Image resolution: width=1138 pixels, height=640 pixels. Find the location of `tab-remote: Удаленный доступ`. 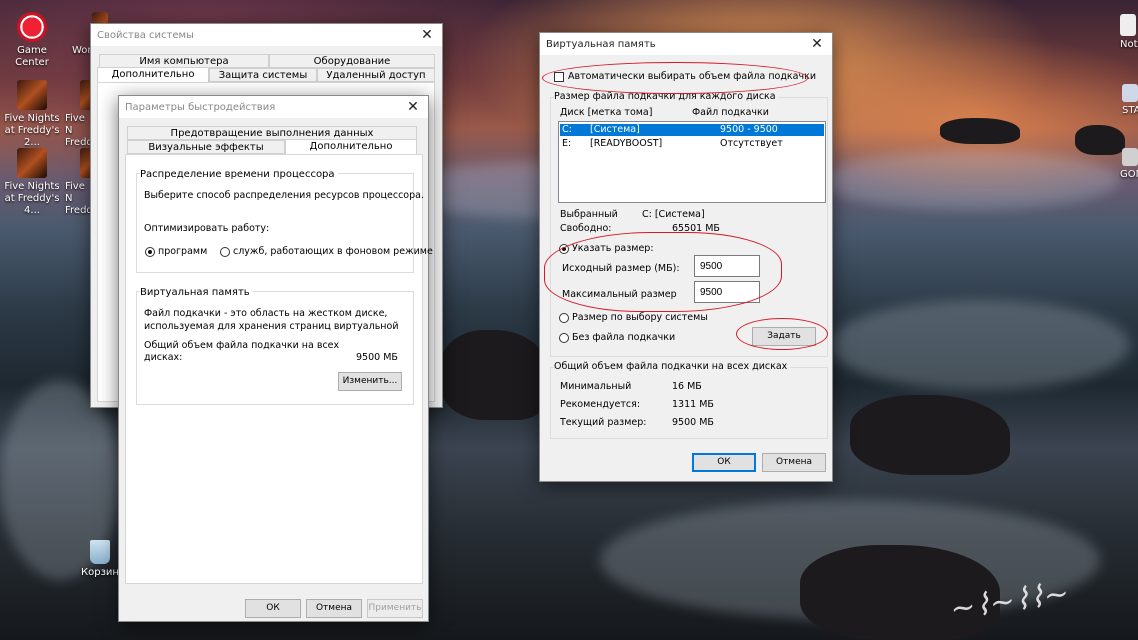

tab-remote: Удаленный доступ is located at coordinates (376, 75).